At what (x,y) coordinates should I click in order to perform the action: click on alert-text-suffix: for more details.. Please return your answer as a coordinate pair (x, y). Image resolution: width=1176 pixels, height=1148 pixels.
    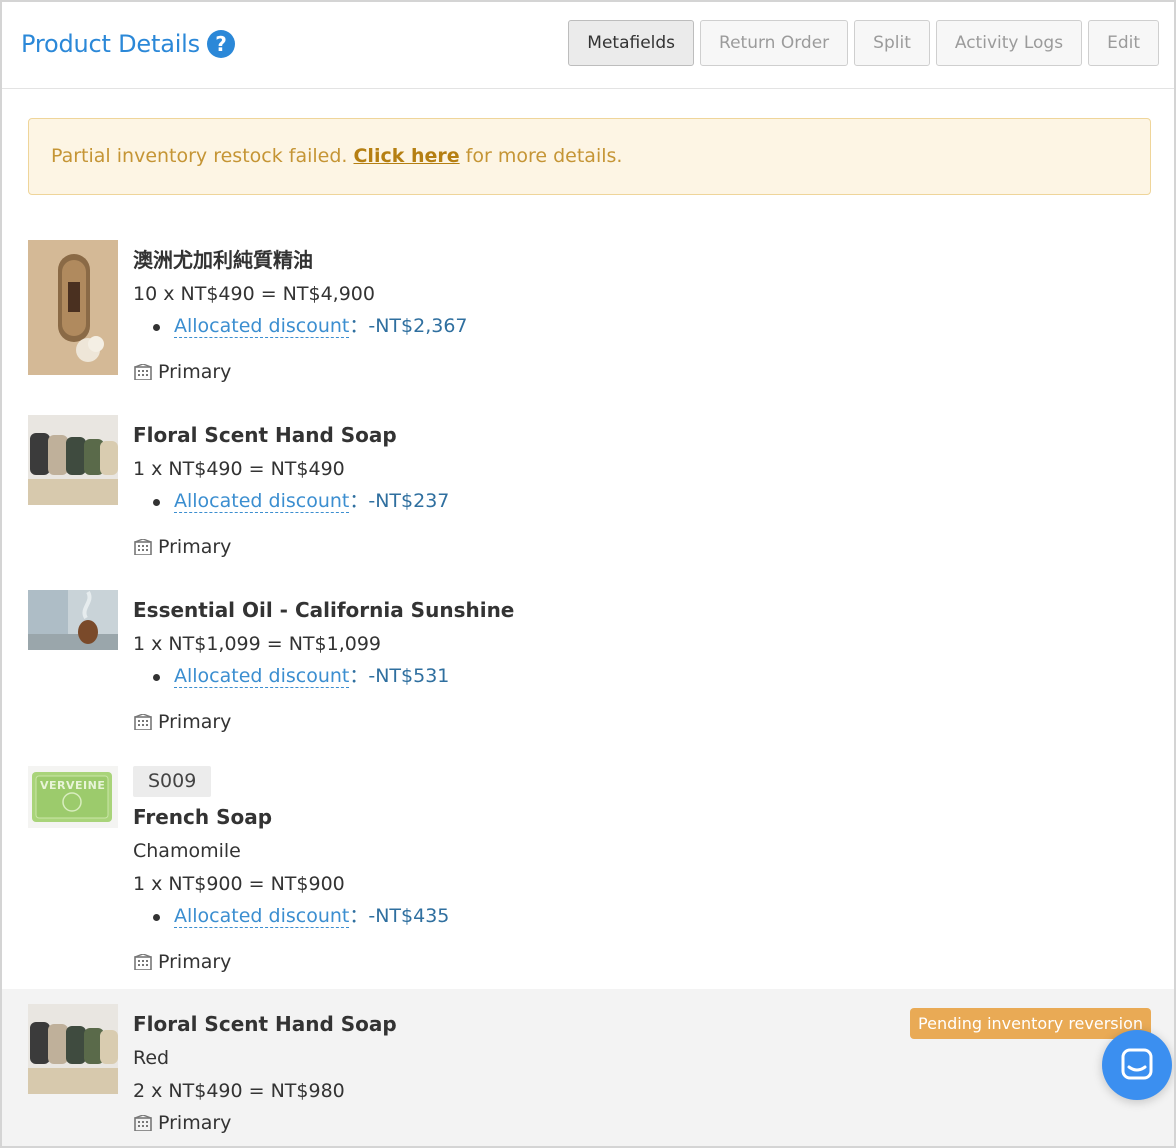
    Looking at the image, I should click on (541, 156).